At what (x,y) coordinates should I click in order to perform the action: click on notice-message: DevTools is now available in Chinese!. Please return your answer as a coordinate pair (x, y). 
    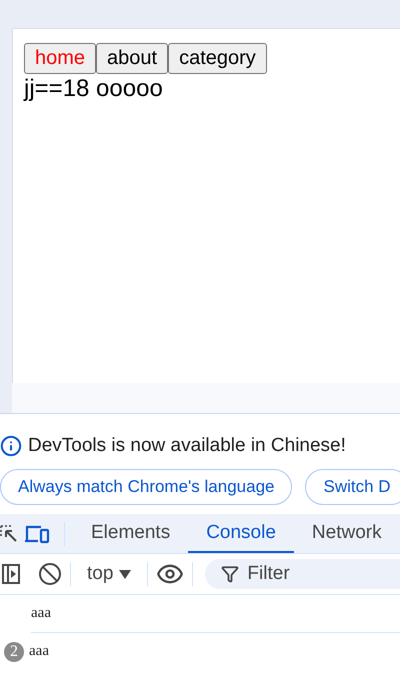
    Looking at the image, I should click on (187, 446).